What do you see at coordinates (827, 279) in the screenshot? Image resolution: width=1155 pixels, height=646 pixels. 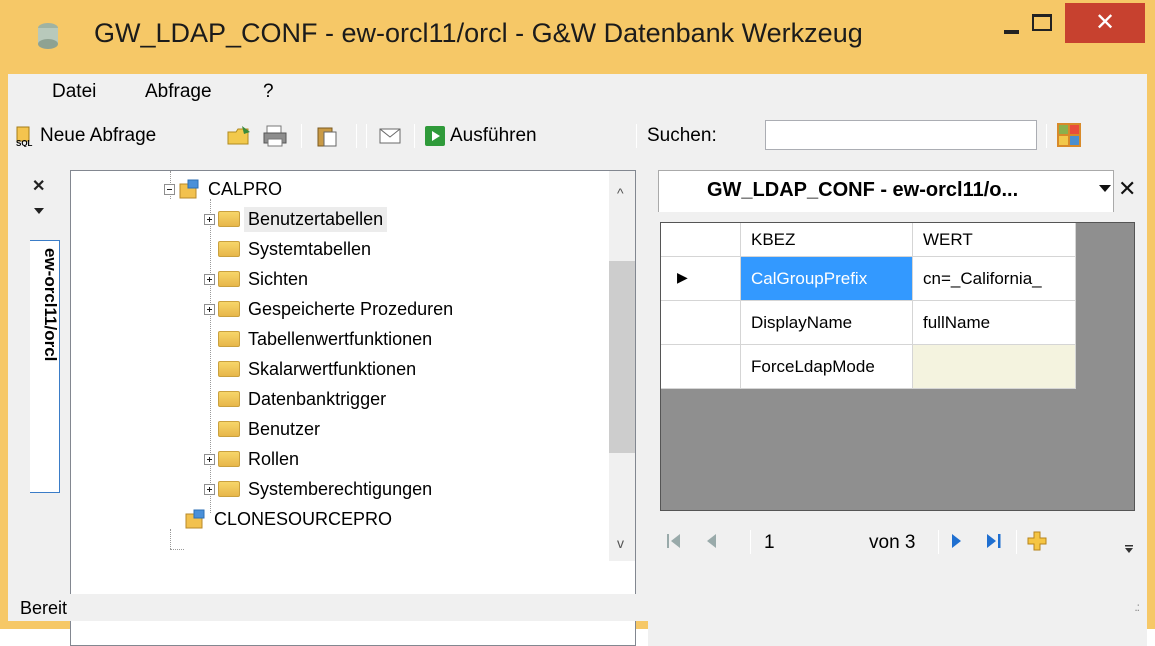 I see `table-cell: CalGroupPrefix` at bounding box center [827, 279].